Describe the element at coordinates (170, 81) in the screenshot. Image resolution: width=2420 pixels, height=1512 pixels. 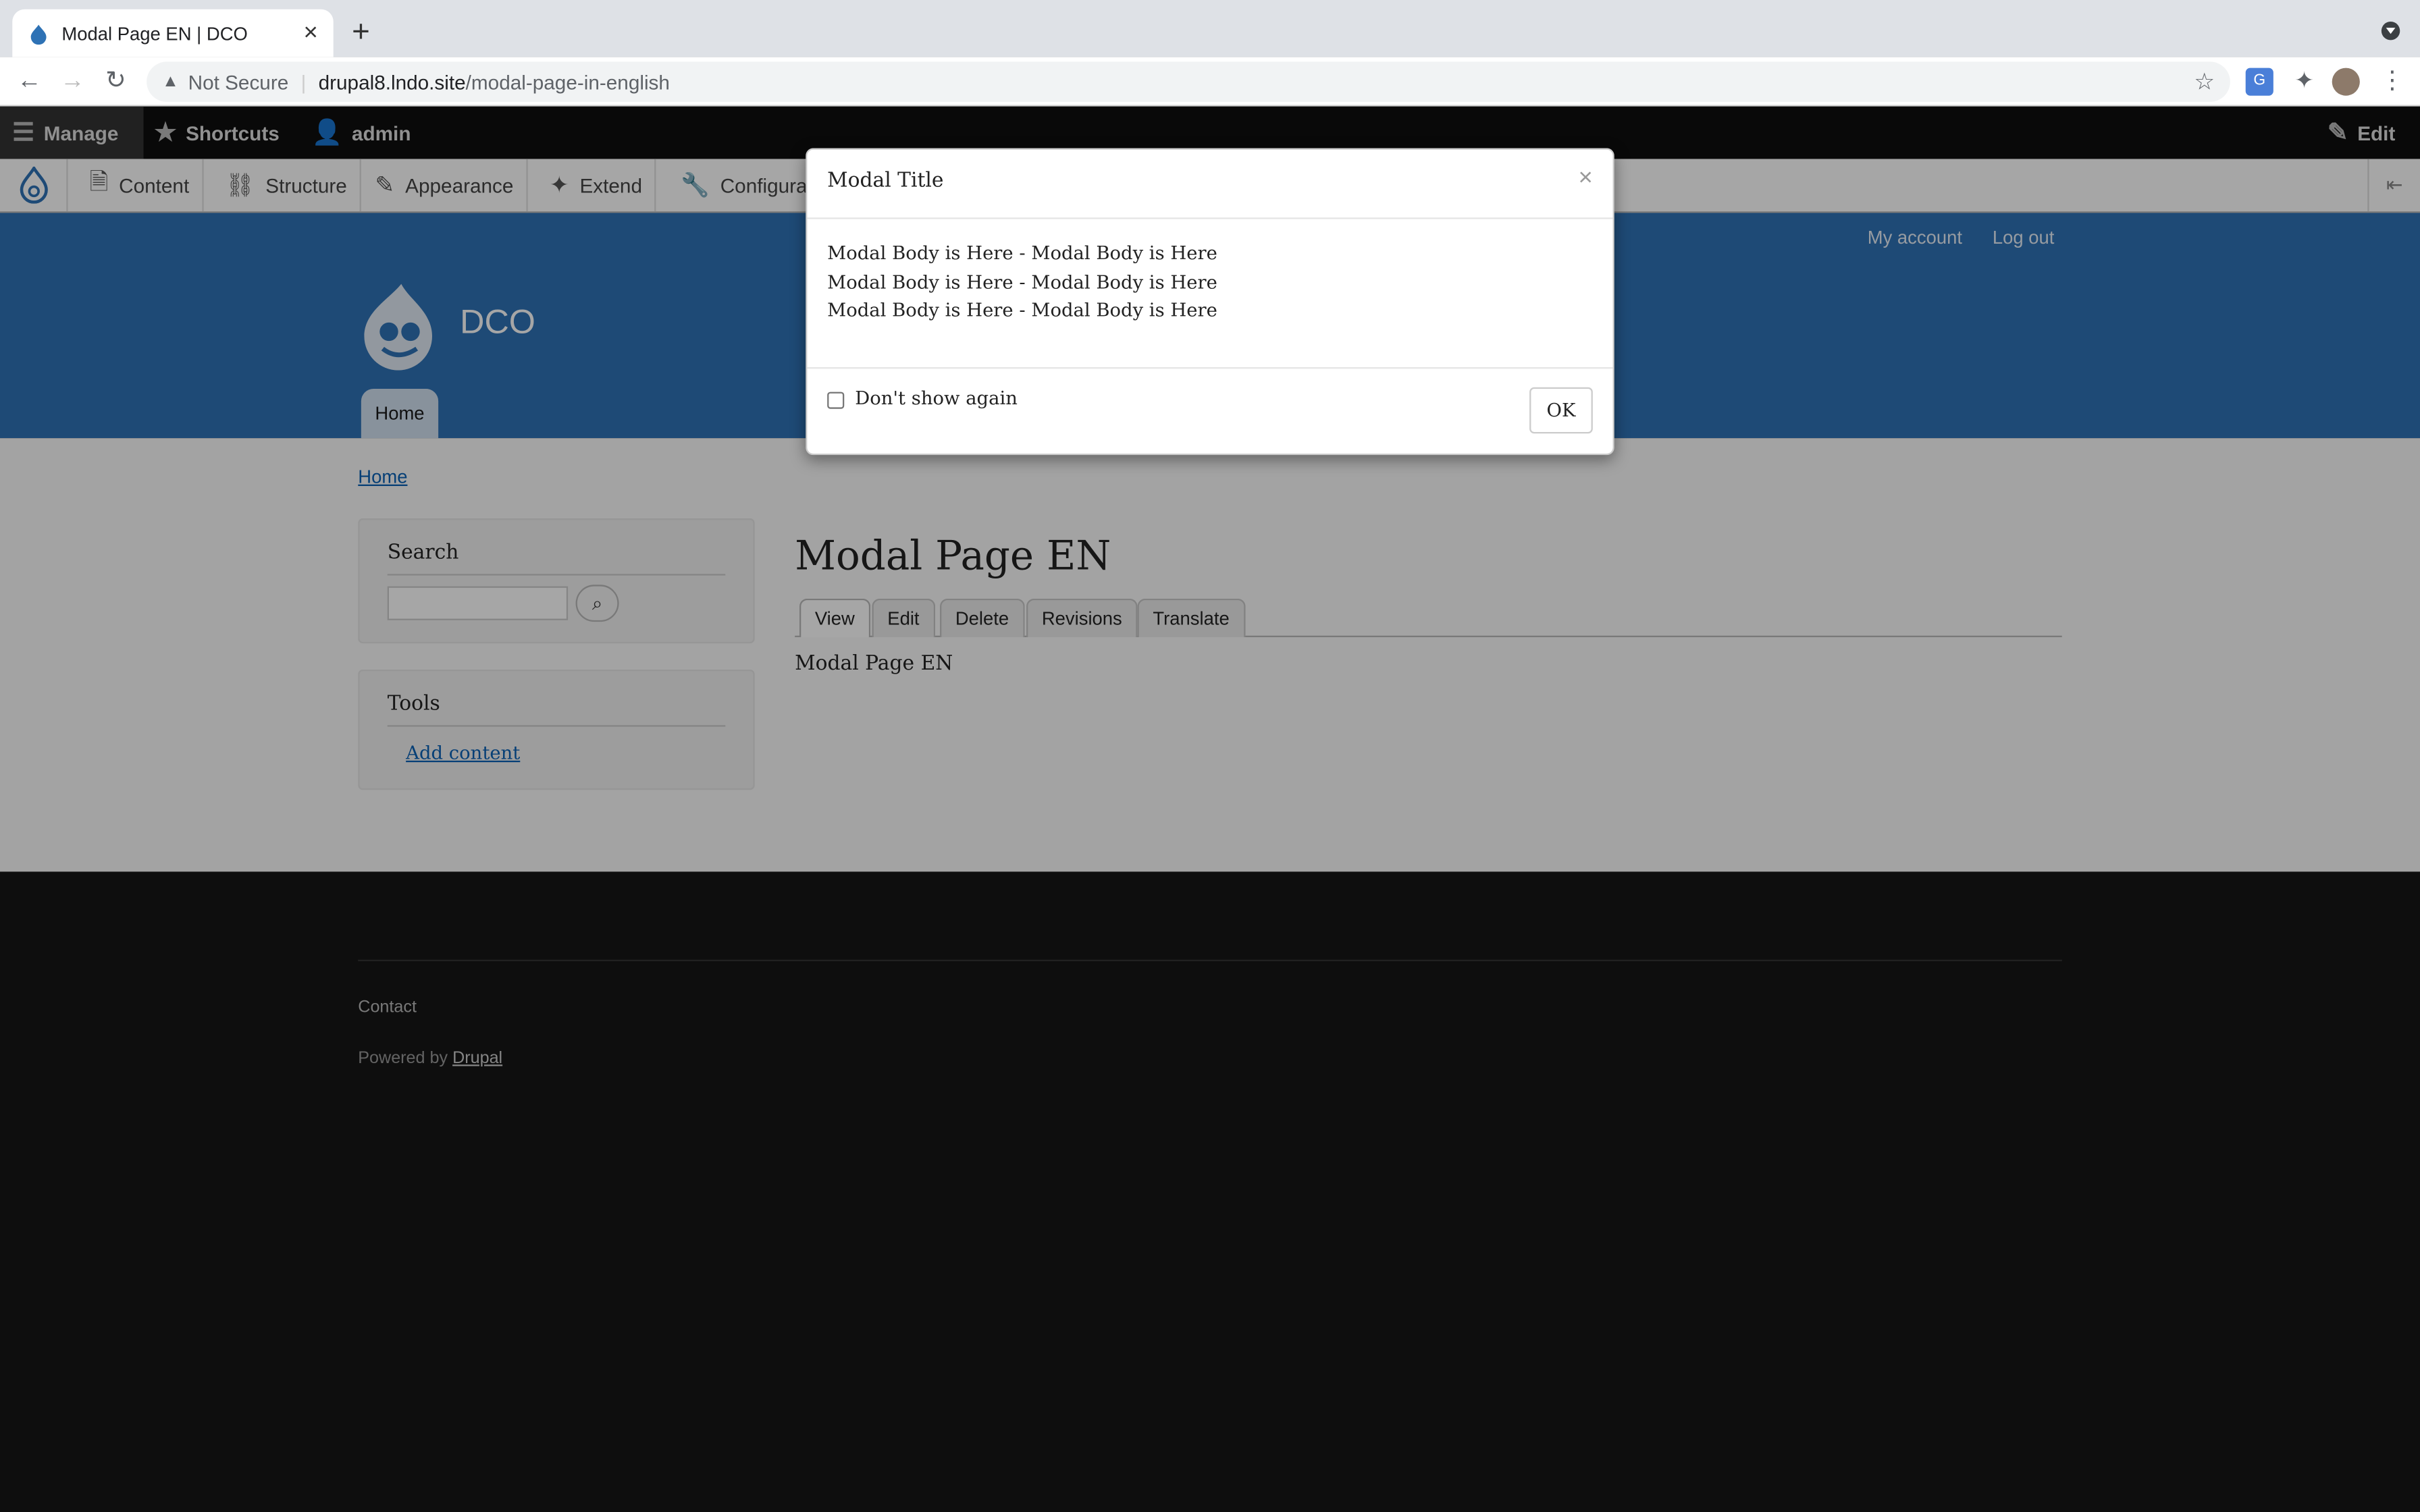
I see `warning-icon: ▲` at that location.